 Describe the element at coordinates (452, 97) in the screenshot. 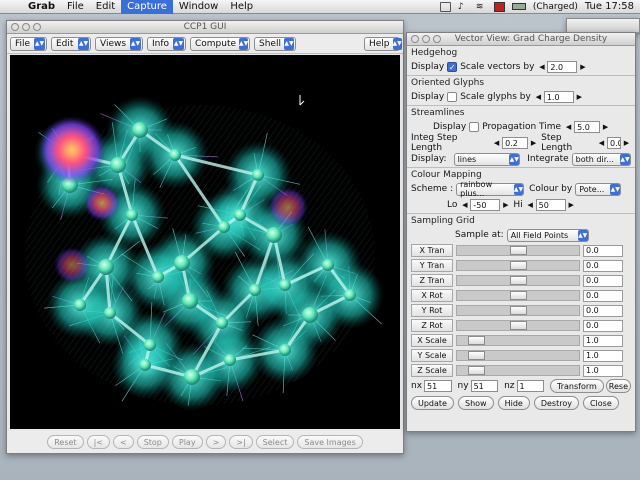

I see `glyphs-display-checkbox` at that location.